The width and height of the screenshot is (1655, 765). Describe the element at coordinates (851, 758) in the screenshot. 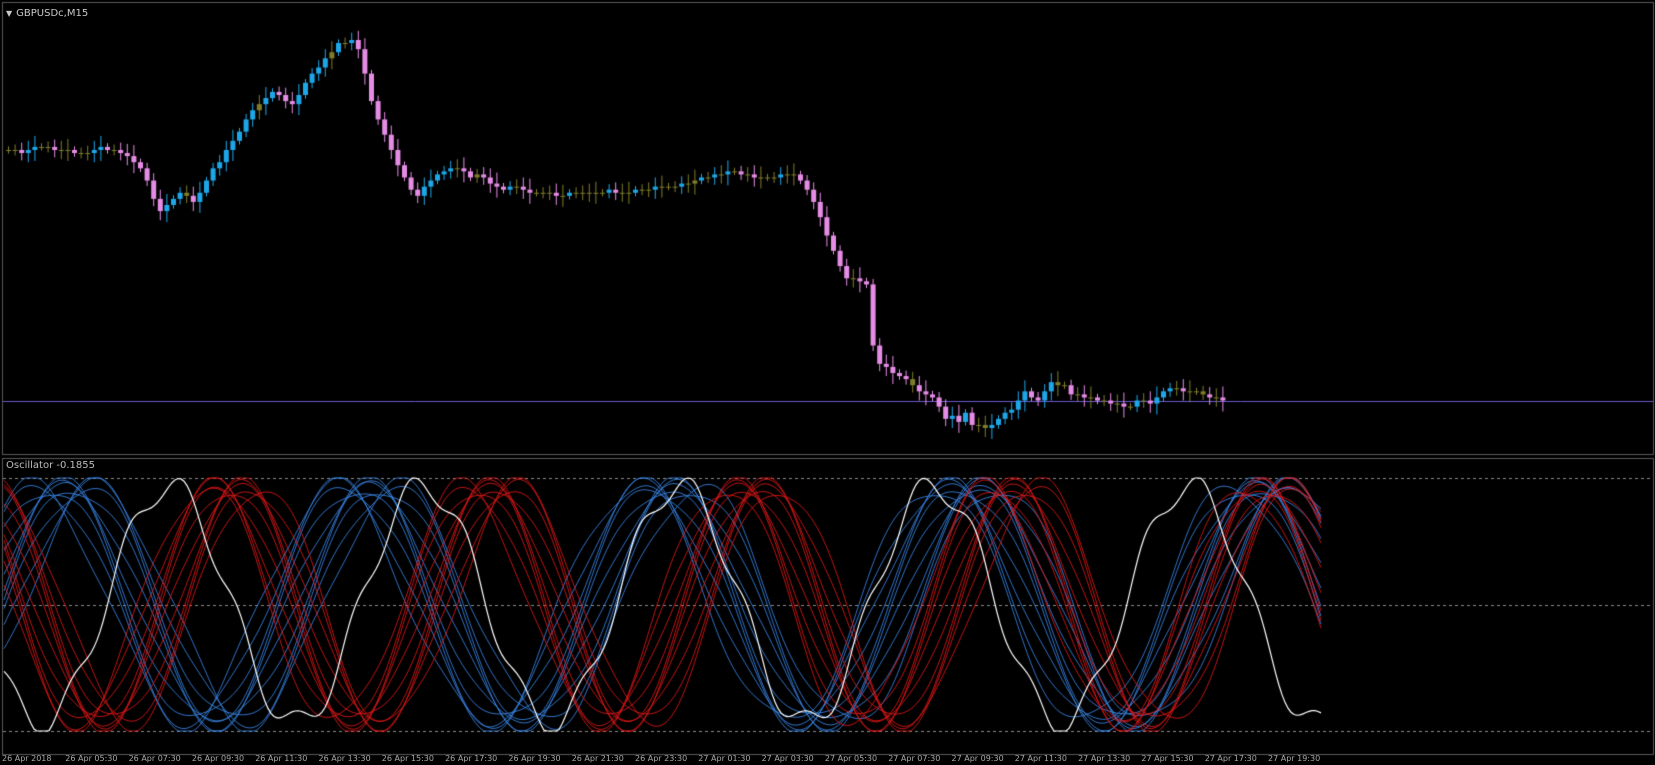

I see `time-axis-label: 27 Apr 05:30` at that location.